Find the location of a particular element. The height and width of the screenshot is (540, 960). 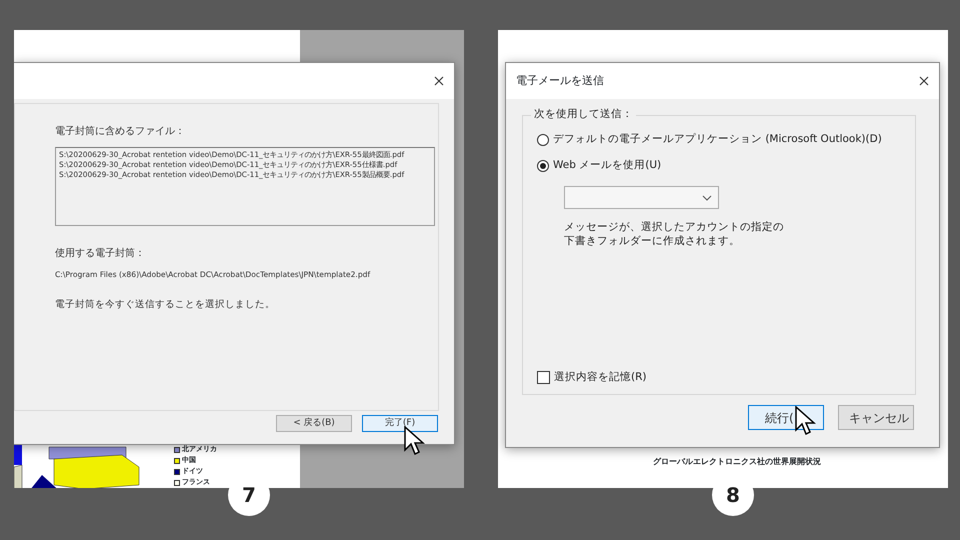

status-message: 電子封筒を今すぐ送信することを選択しました。 is located at coordinates (165, 305).